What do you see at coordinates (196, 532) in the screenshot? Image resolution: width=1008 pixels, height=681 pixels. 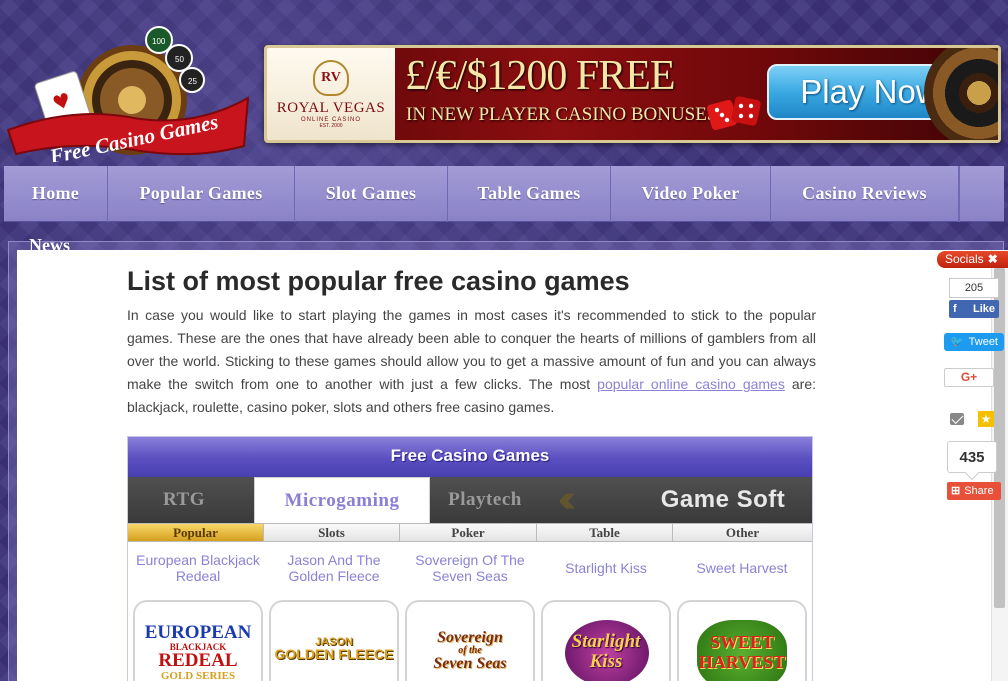 I see `tab-popular: Popular` at bounding box center [196, 532].